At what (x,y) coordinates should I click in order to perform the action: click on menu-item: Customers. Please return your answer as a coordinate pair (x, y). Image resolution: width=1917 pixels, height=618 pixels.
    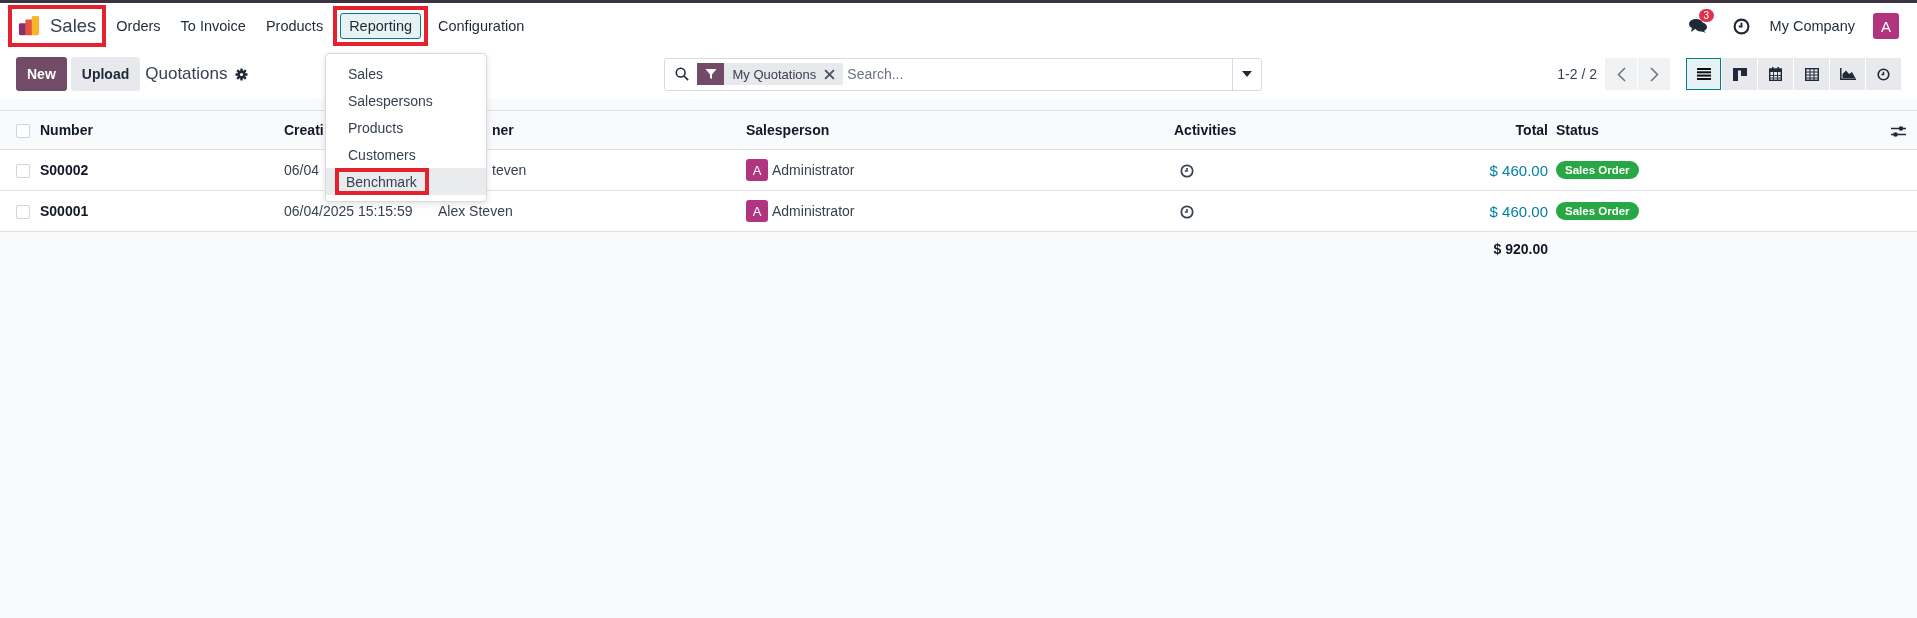
    Looking at the image, I should click on (380, 154).